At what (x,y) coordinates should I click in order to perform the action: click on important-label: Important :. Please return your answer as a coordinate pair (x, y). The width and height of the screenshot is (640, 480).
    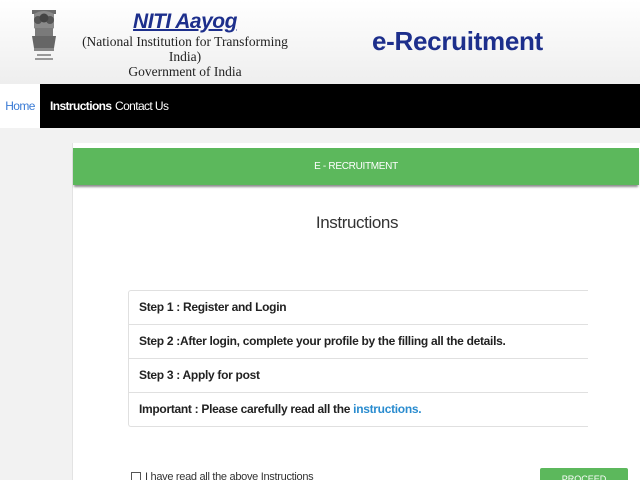
    Looking at the image, I should click on (169, 409).